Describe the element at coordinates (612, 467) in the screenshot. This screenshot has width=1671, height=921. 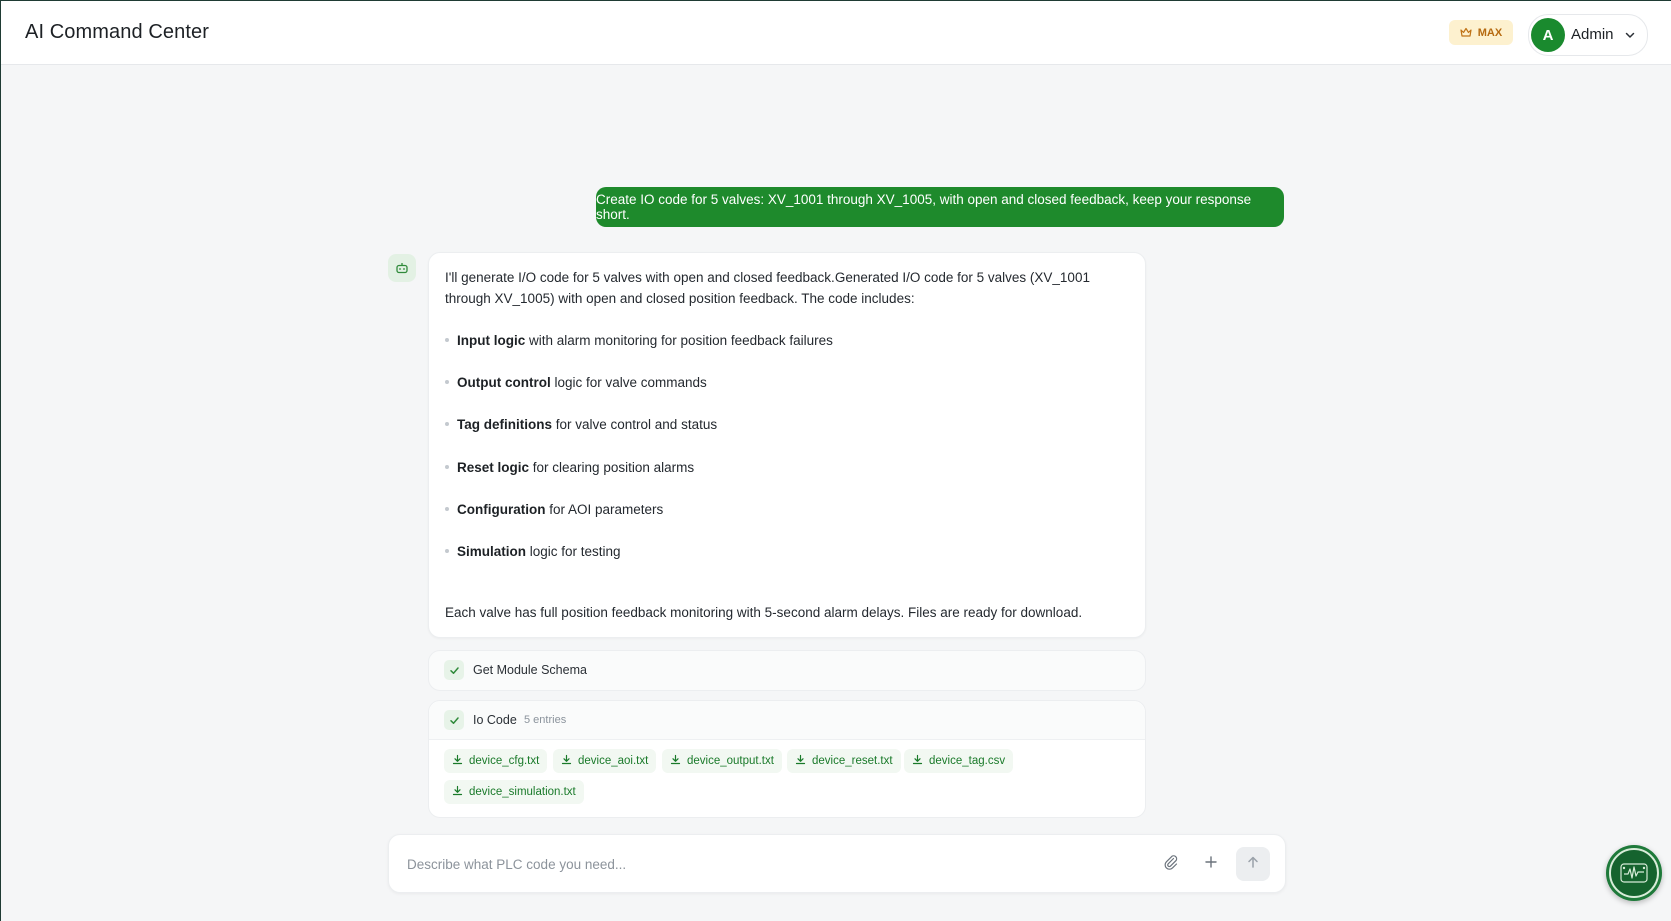
I see `bullet-text: for clearing position alarms` at that location.